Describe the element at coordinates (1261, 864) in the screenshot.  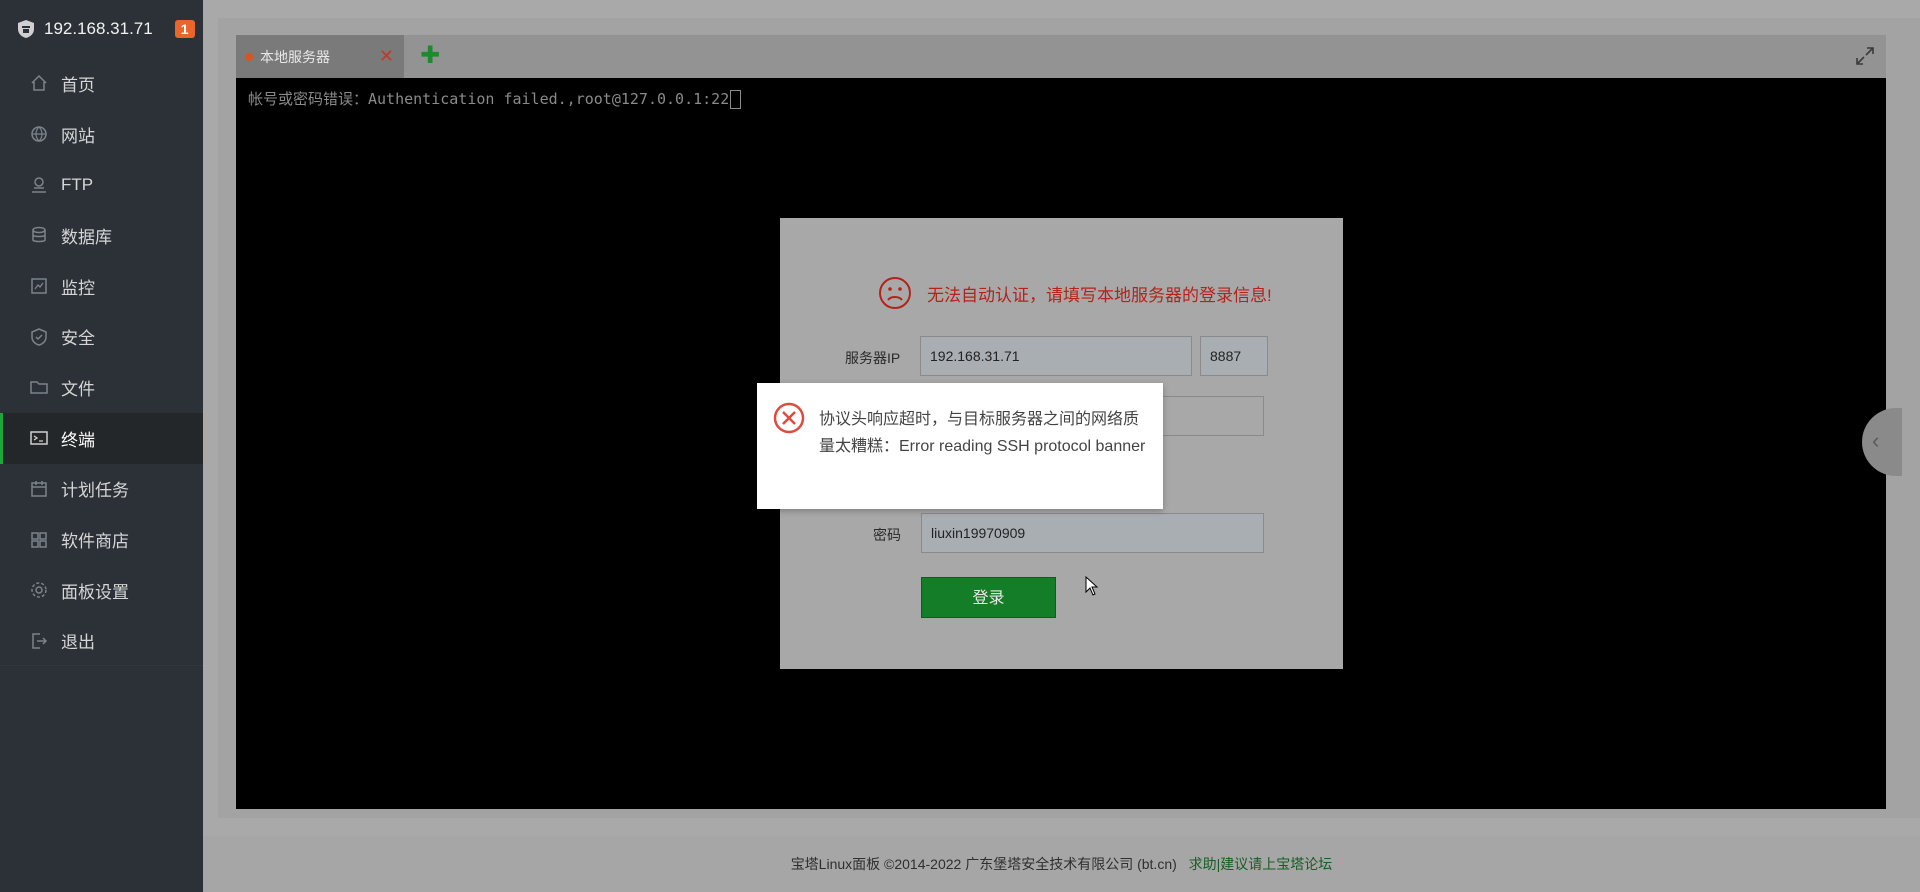
I see `footer-forum-link: 求助|建议请上宝塔论坛` at that location.